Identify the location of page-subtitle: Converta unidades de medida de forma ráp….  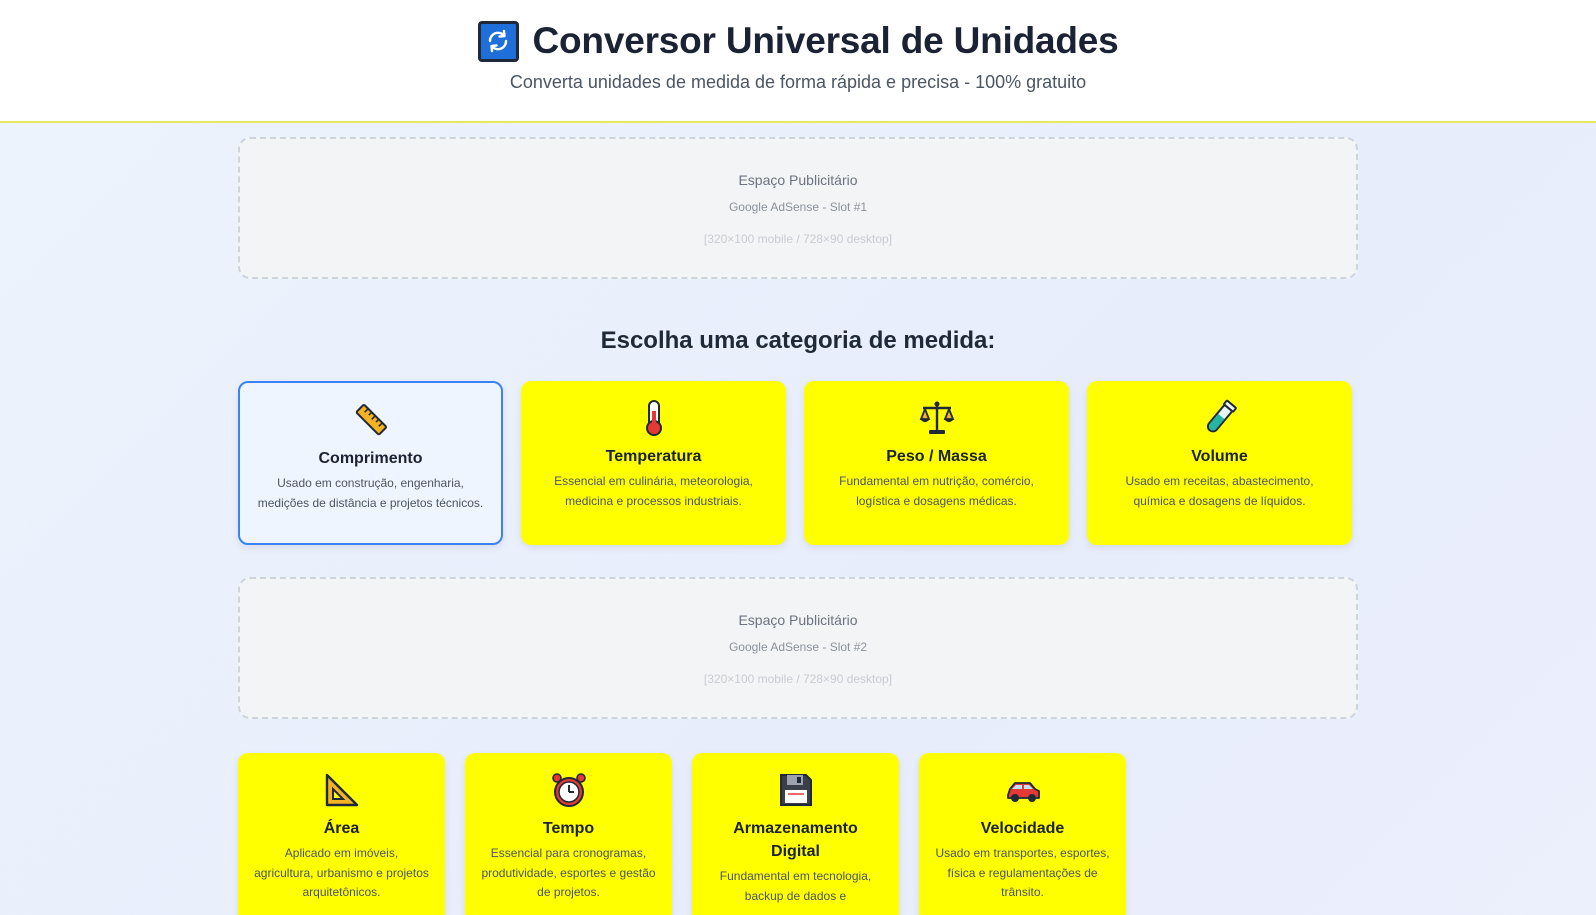
(798, 82).